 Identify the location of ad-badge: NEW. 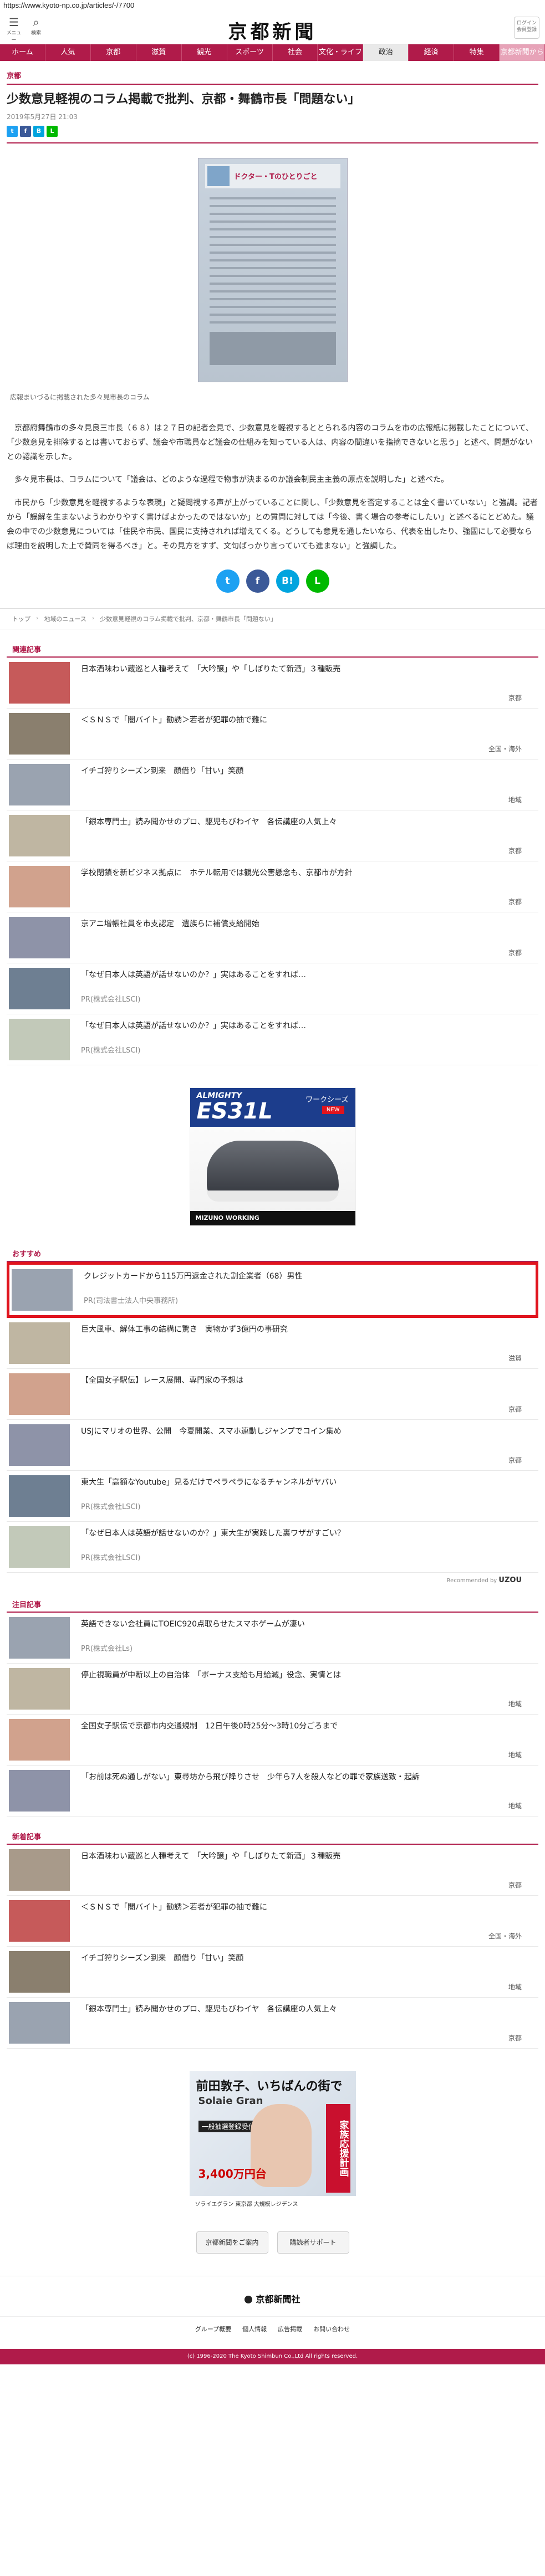
(333, 1109).